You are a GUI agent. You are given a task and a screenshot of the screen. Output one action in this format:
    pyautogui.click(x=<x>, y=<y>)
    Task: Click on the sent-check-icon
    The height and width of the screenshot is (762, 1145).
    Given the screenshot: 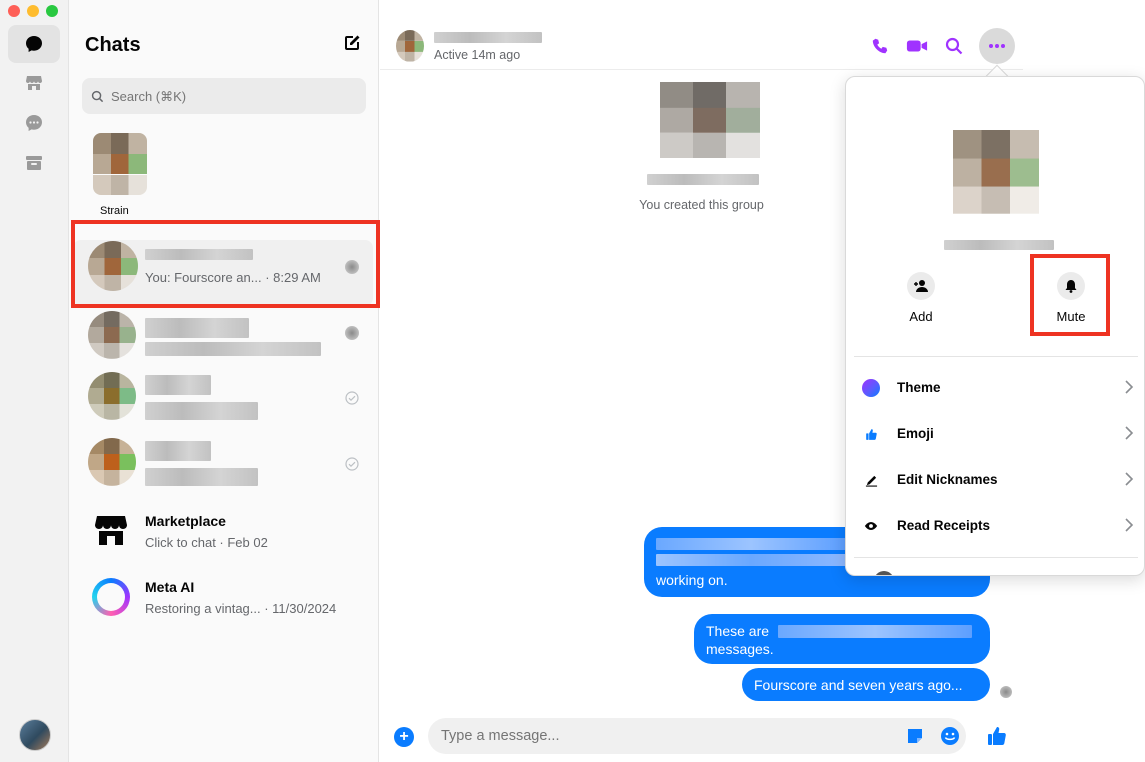 What is the action you would take?
    pyautogui.click(x=352, y=398)
    